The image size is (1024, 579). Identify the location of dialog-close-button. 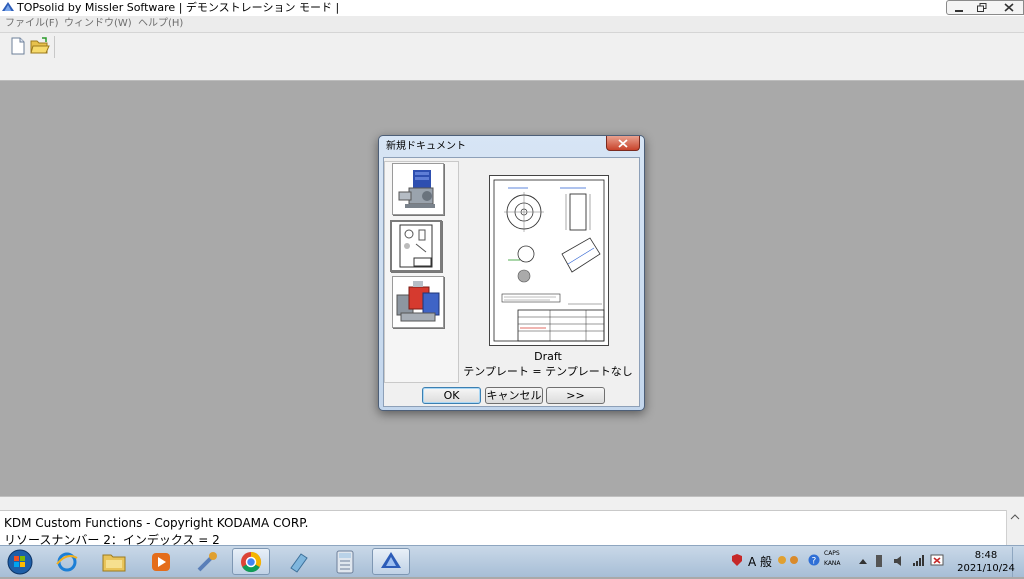
(623, 143).